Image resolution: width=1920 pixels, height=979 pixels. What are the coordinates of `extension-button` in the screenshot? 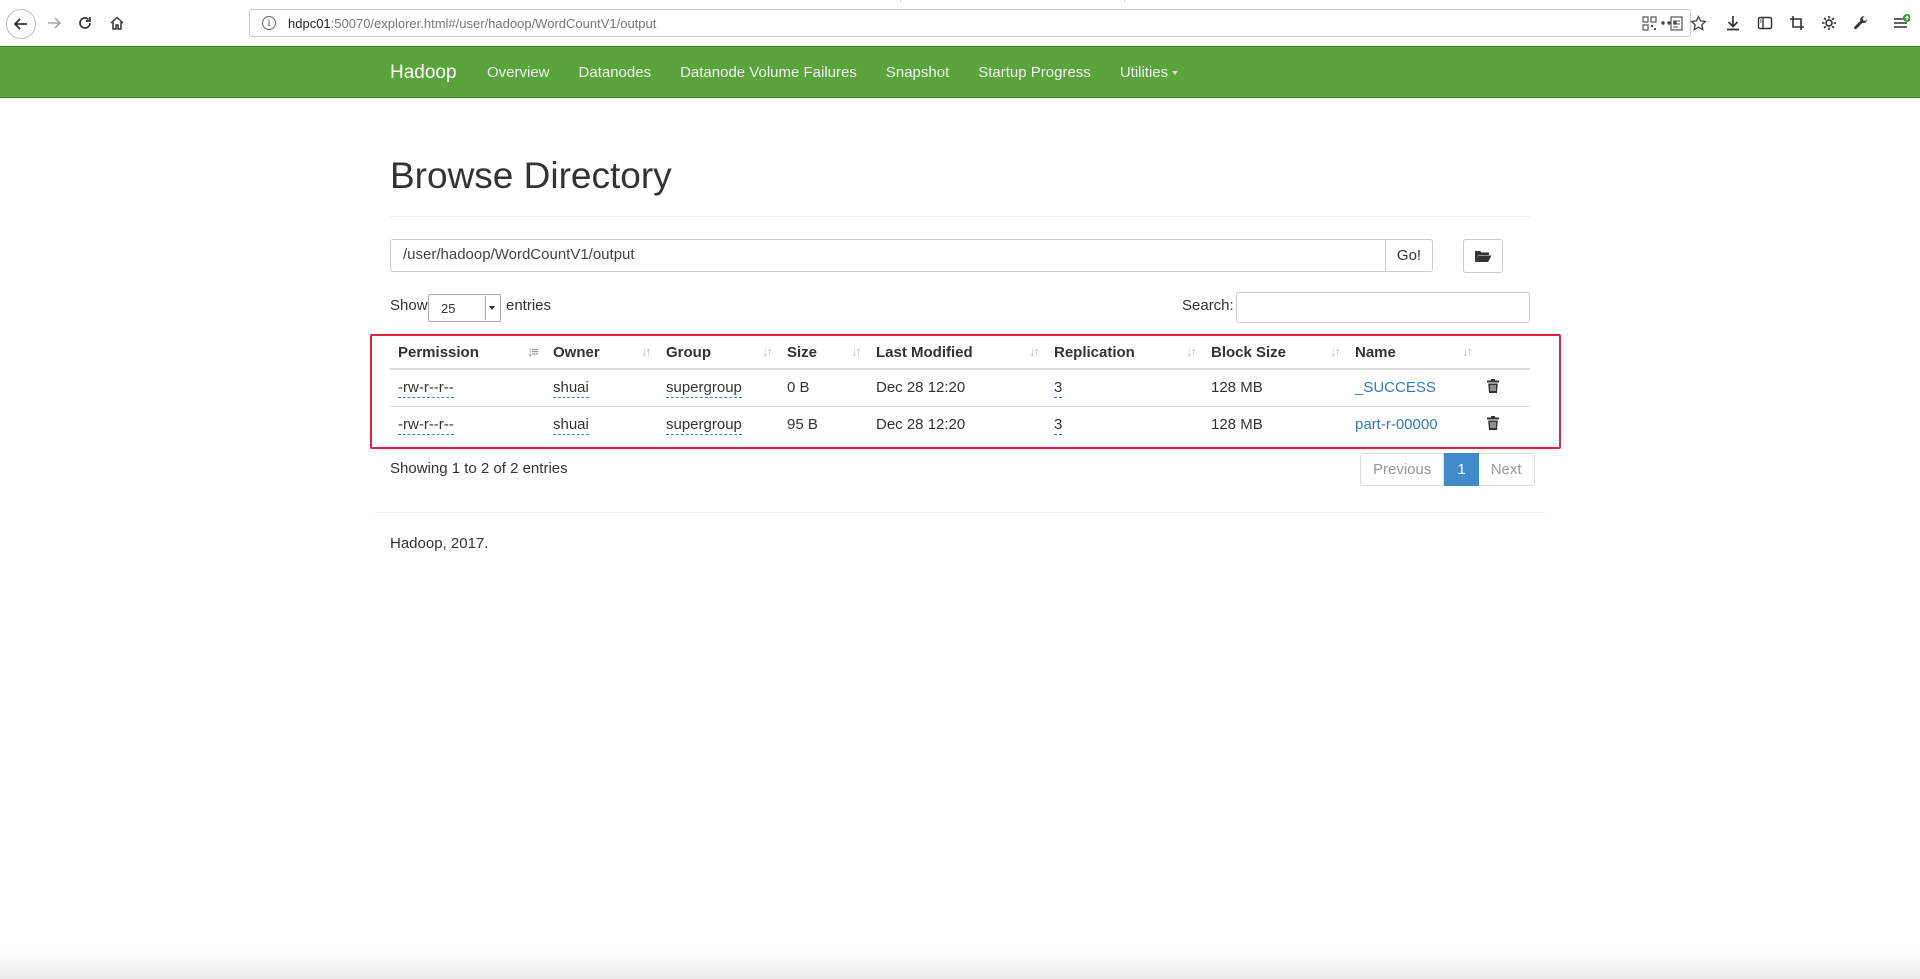 It's located at (1829, 23).